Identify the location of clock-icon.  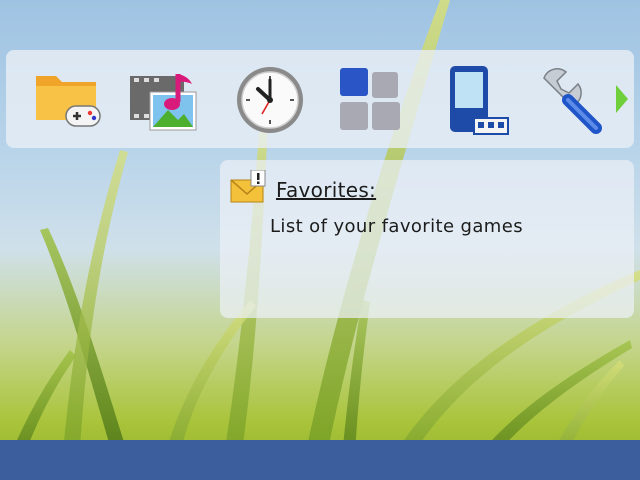
(270, 100).